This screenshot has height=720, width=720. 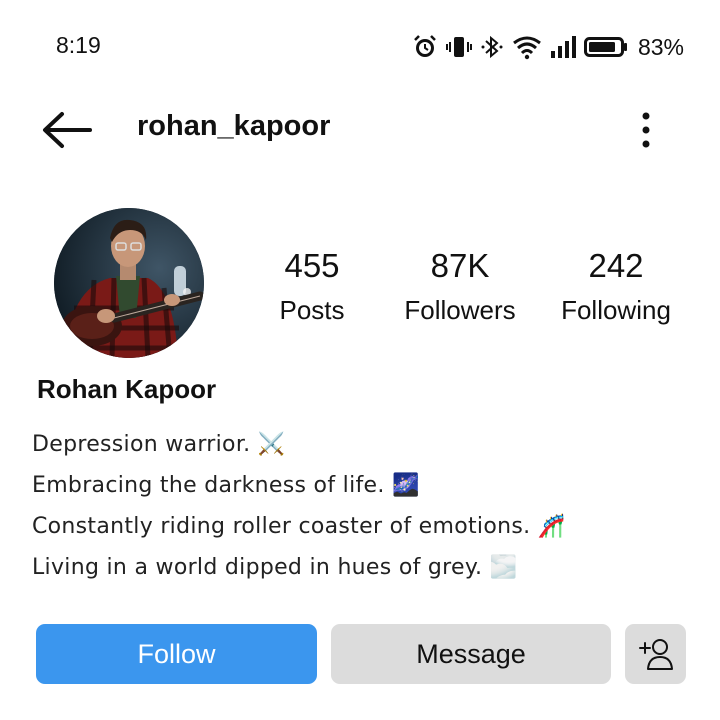 What do you see at coordinates (458, 47) in the screenshot?
I see `vibrate-icon` at bounding box center [458, 47].